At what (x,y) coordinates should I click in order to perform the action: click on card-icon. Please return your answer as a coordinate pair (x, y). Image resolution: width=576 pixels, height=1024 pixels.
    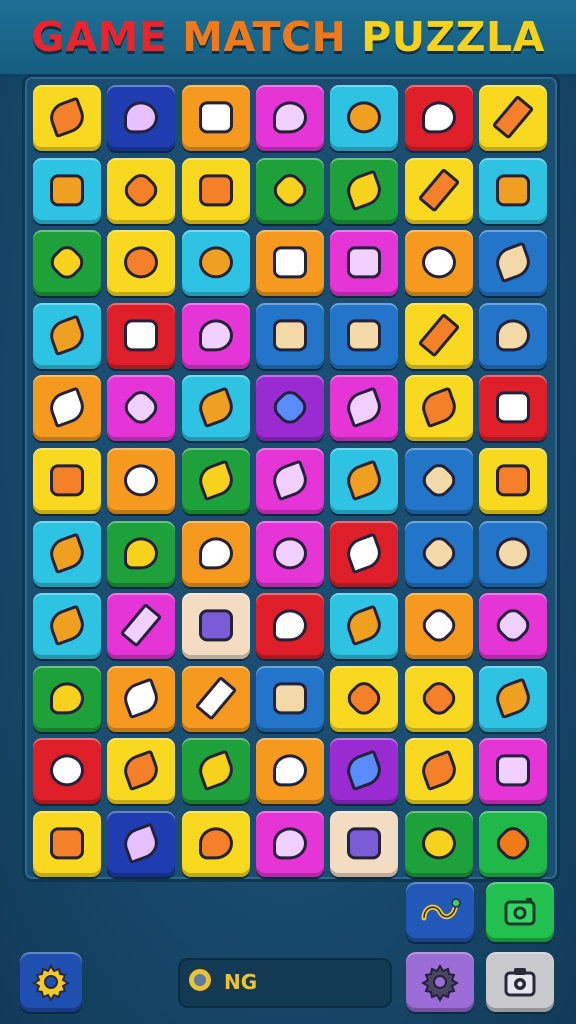
    Looking at the image, I should click on (289, 552).